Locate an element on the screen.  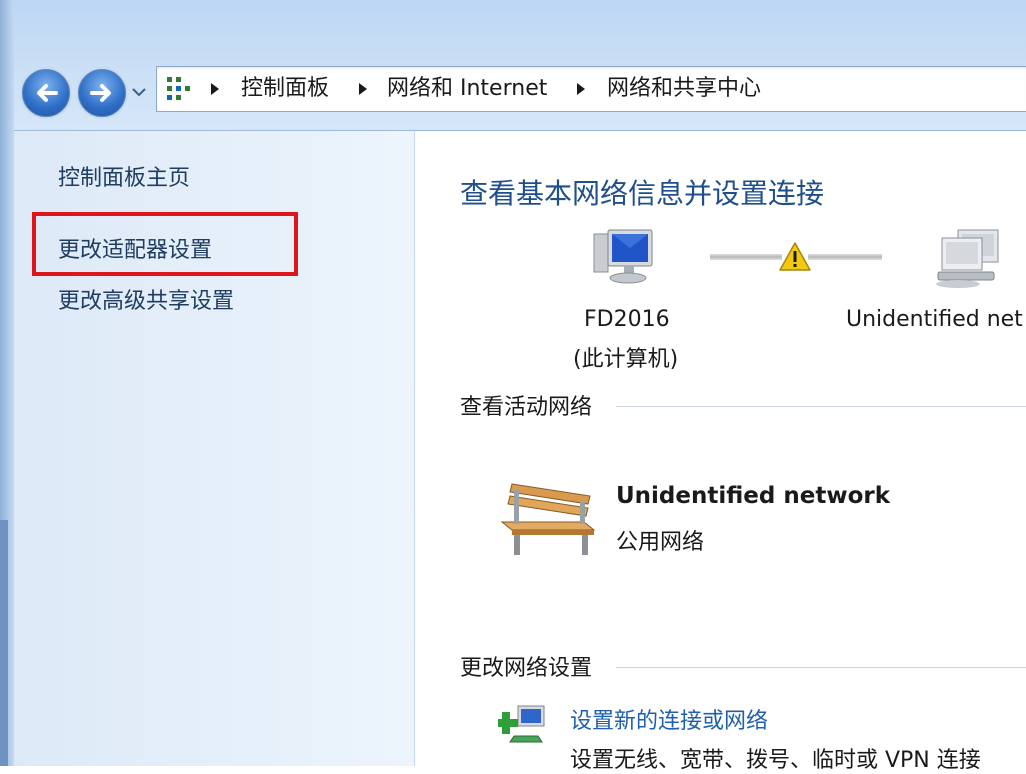
back-button is located at coordinates (46, 93).